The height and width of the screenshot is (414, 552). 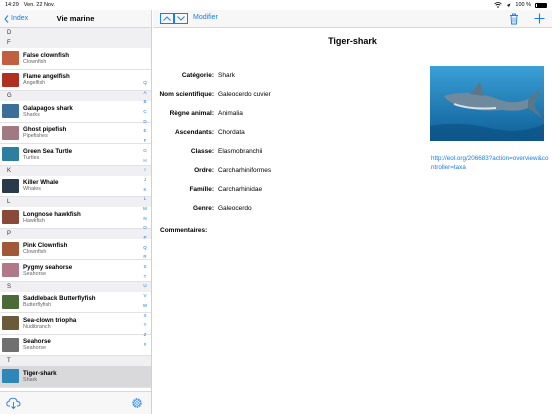 What do you see at coordinates (16, 18) in the screenshot?
I see `back-button: Index` at bounding box center [16, 18].